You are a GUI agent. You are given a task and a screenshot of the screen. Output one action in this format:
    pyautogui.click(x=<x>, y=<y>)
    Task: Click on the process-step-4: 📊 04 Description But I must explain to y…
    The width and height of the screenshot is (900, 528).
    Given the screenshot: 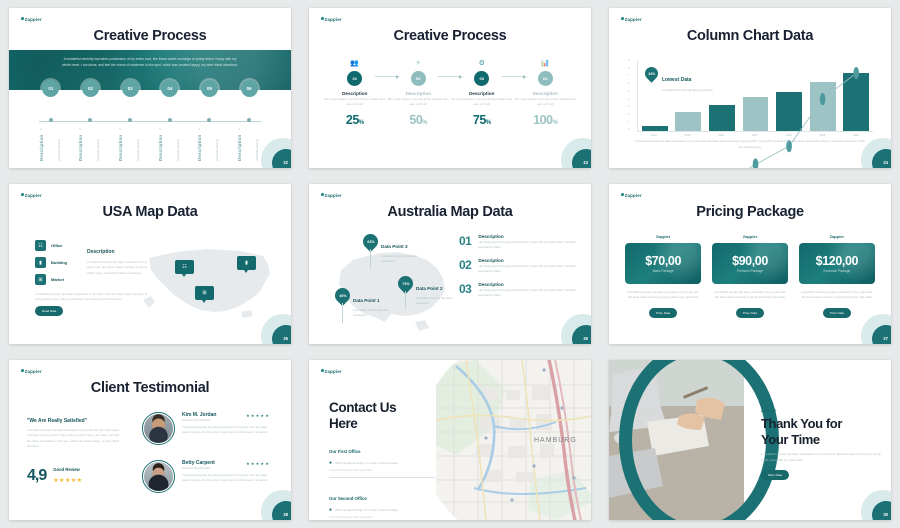 What is the action you would take?
    pyautogui.click(x=546, y=92)
    